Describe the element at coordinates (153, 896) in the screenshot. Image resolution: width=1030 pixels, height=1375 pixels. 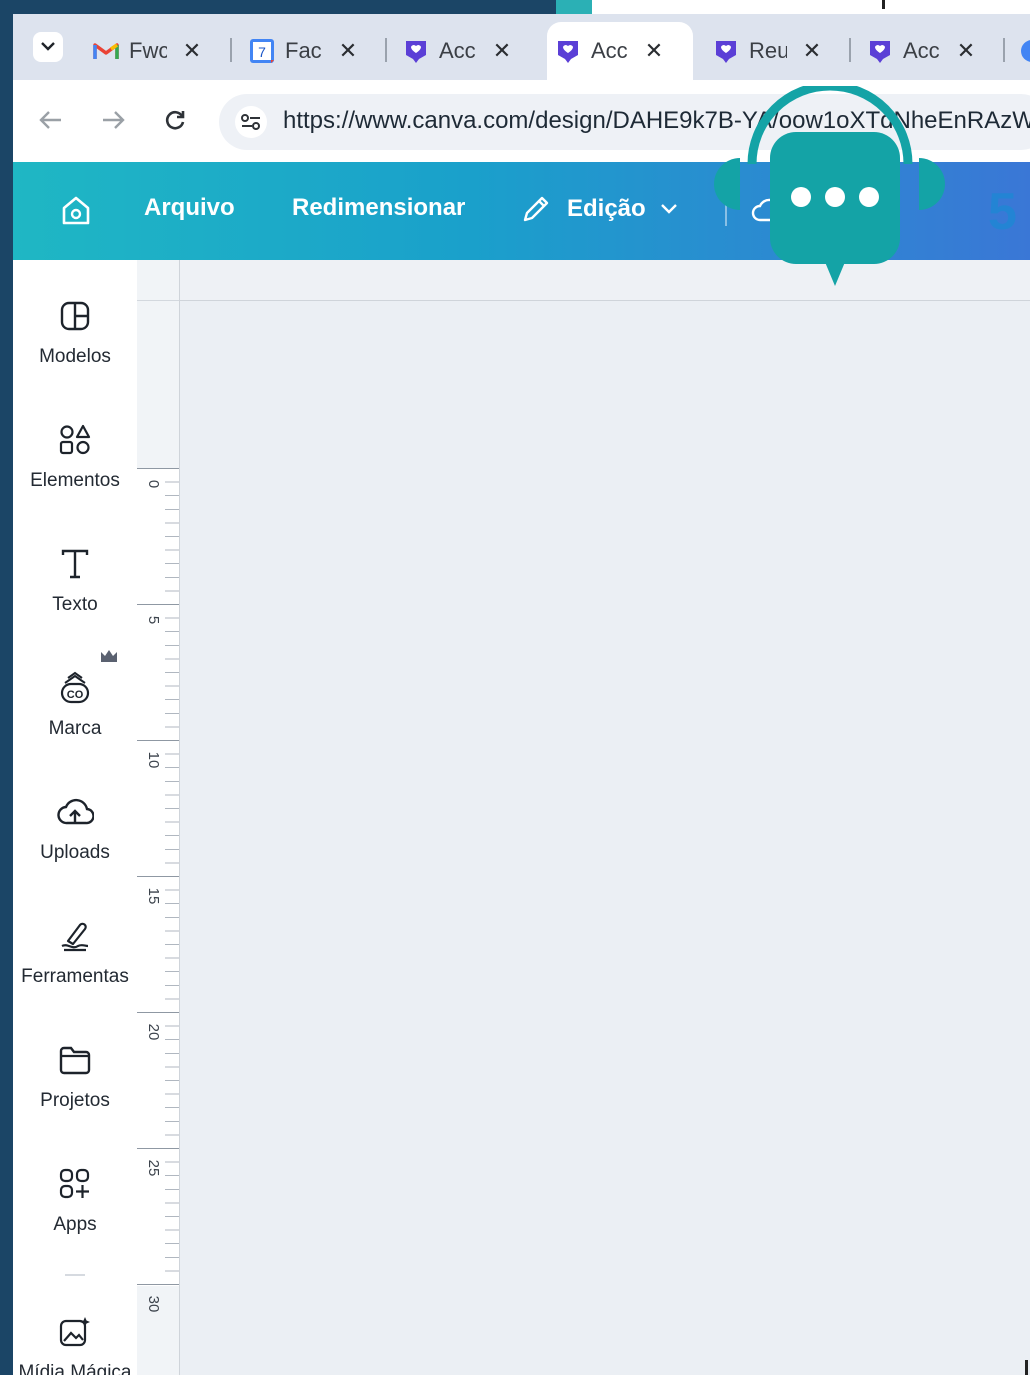
I see `ruler-label: 15` at that location.